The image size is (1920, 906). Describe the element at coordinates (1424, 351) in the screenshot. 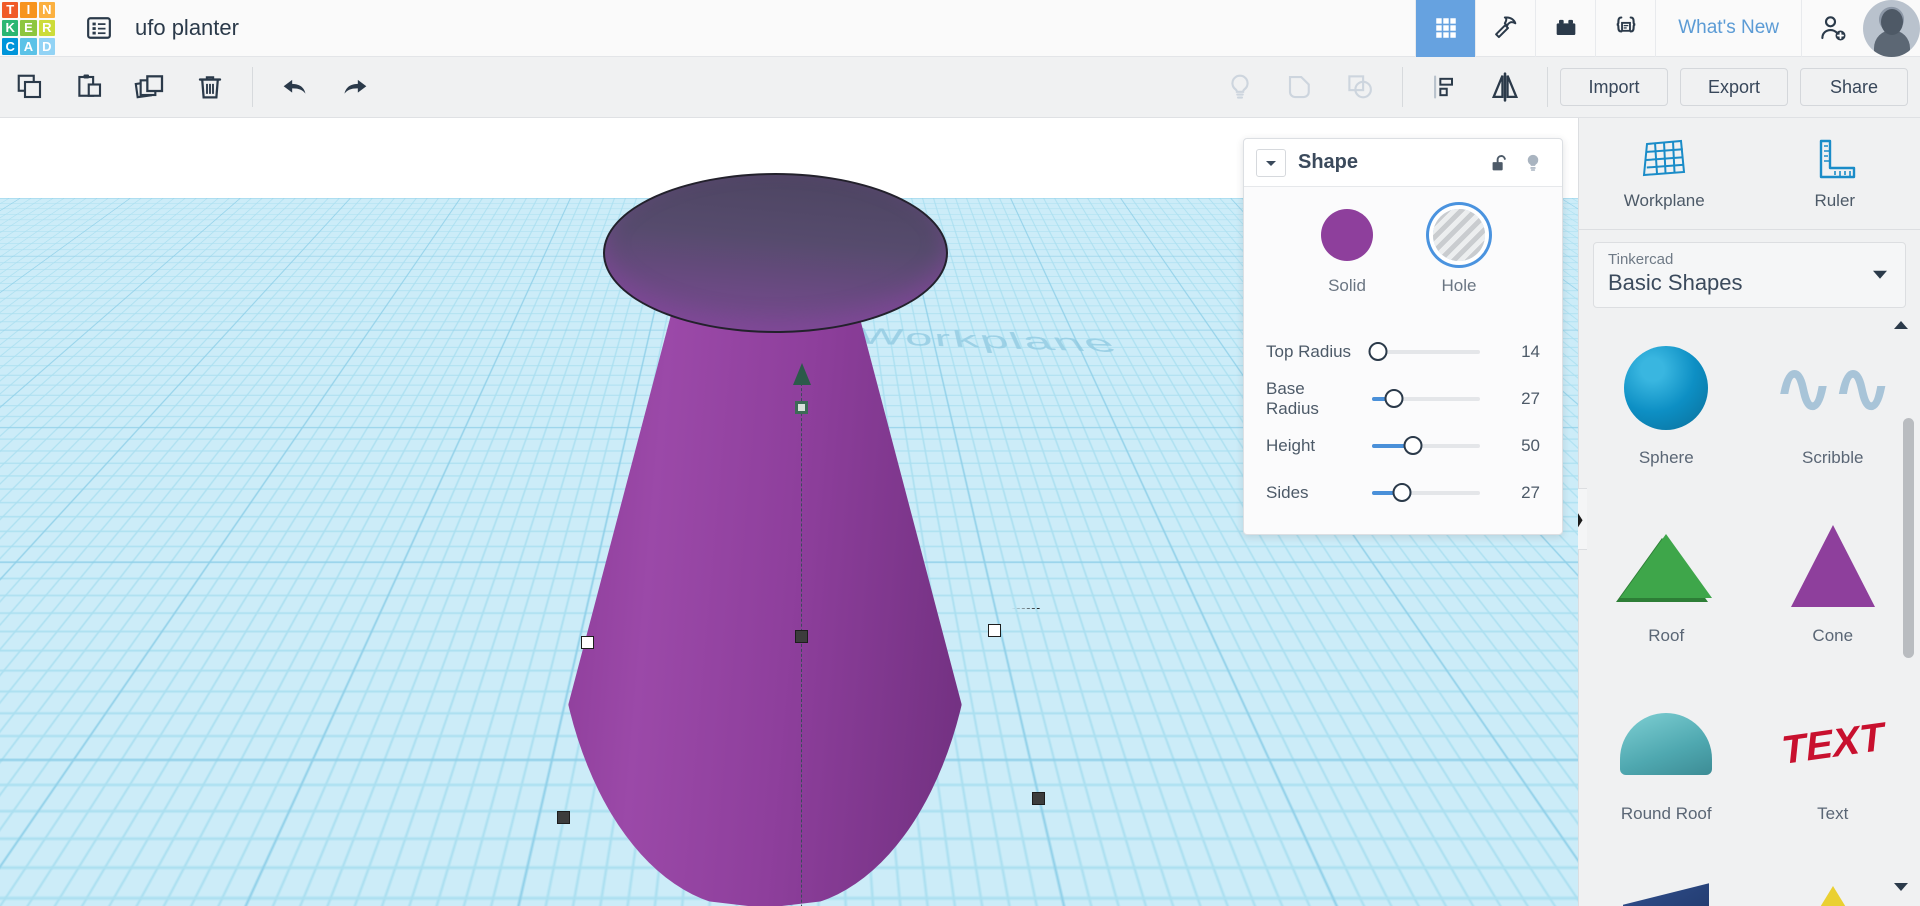

I see `slider-track-top-radius` at that location.